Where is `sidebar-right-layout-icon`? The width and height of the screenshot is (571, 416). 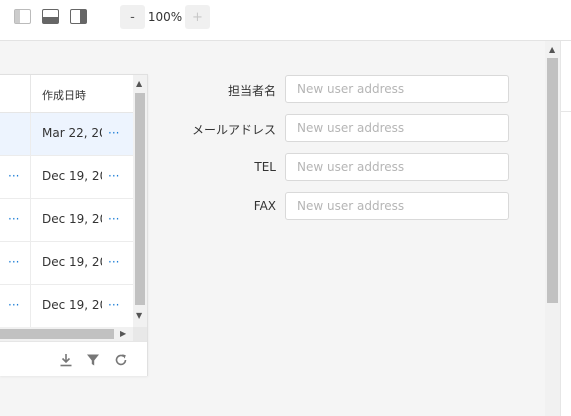
sidebar-right-layout-icon is located at coordinates (78, 16).